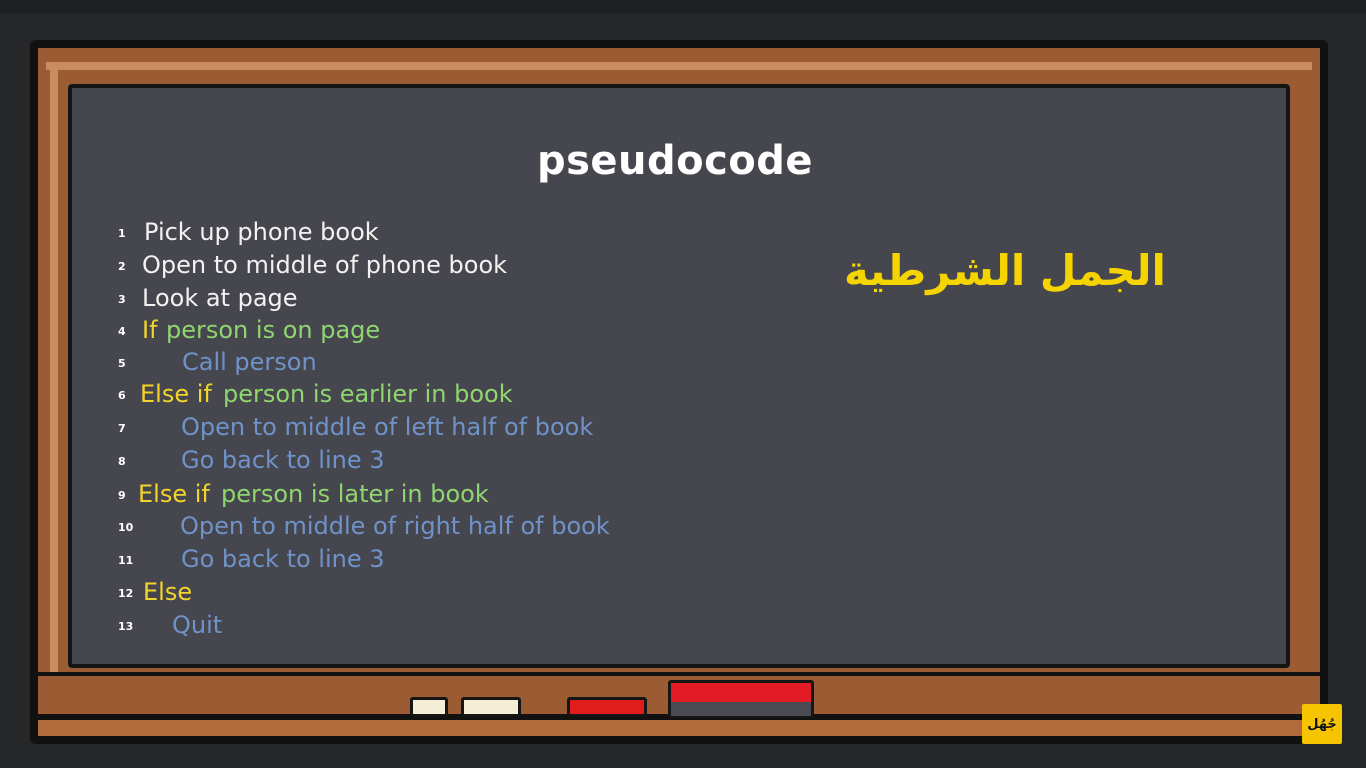 Image resolution: width=1366 pixels, height=768 pixels. I want to click on line-number: 8, so click(122, 461).